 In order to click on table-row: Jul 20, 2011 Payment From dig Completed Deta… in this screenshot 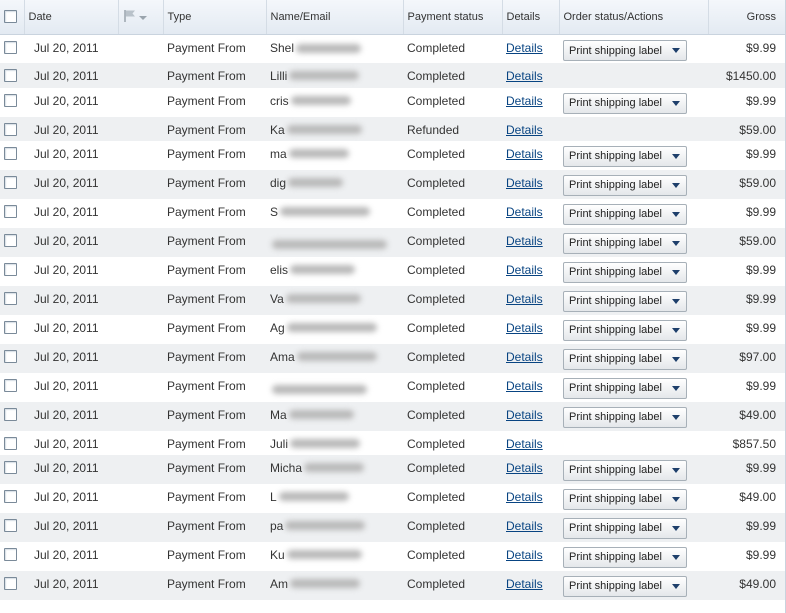, I will do `click(393, 184)`.